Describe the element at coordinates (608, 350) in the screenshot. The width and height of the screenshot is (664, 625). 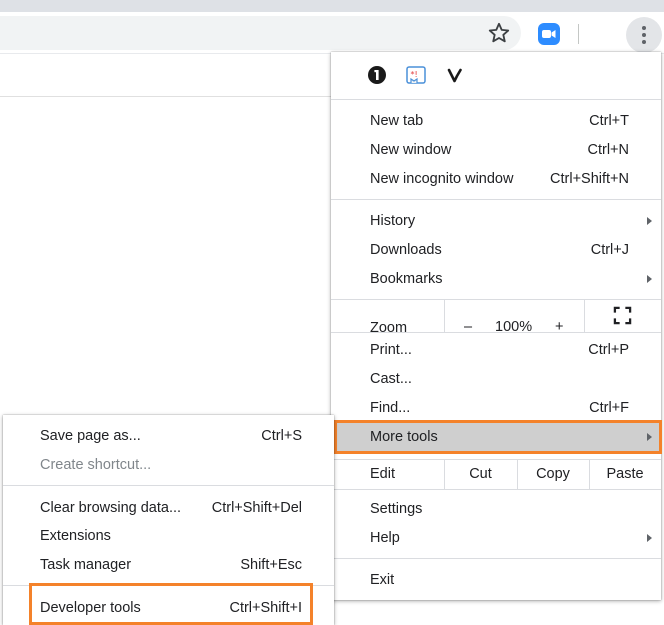
I see `menu-item-shortcut: Ctrl+P` at that location.